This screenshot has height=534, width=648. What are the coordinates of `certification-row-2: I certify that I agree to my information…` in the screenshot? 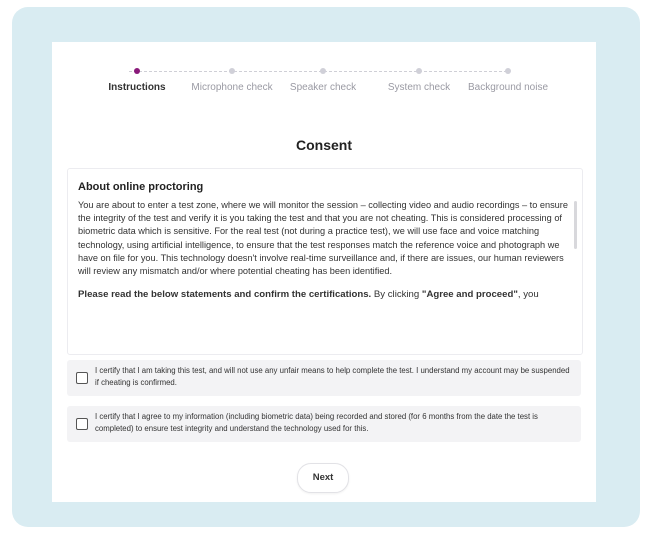 It's located at (324, 424).